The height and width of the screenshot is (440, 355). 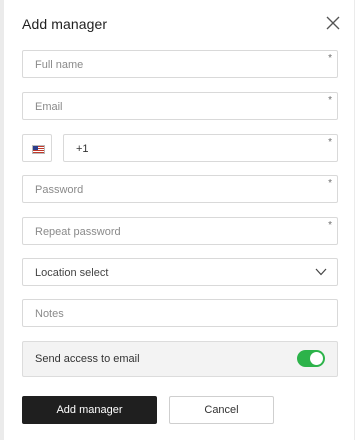 I want to click on add-manager-button: Add manager, so click(x=89, y=410).